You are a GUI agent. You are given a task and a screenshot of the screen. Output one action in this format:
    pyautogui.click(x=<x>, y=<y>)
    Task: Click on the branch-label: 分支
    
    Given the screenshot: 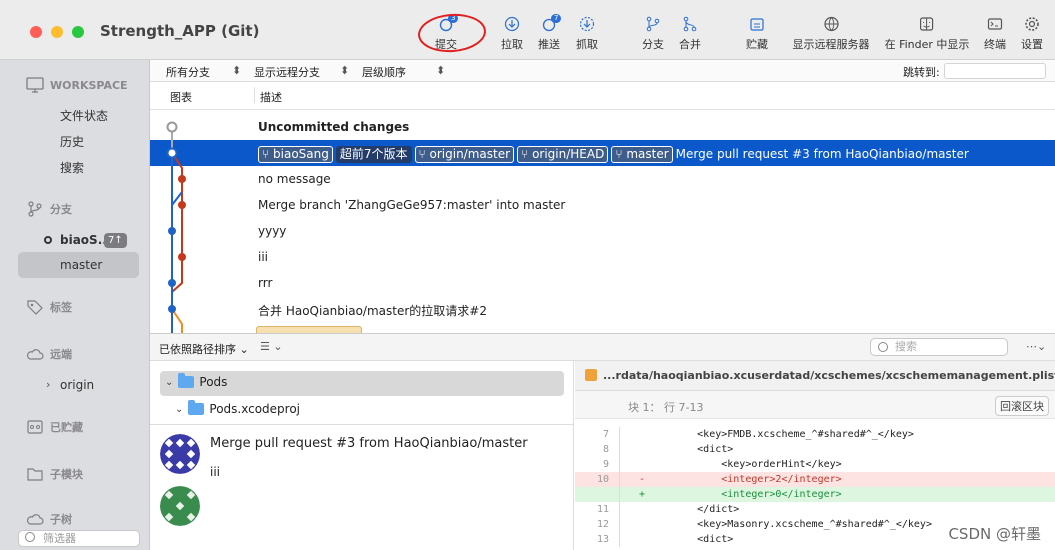 What is the action you would take?
    pyautogui.click(x=653, y=44)
    